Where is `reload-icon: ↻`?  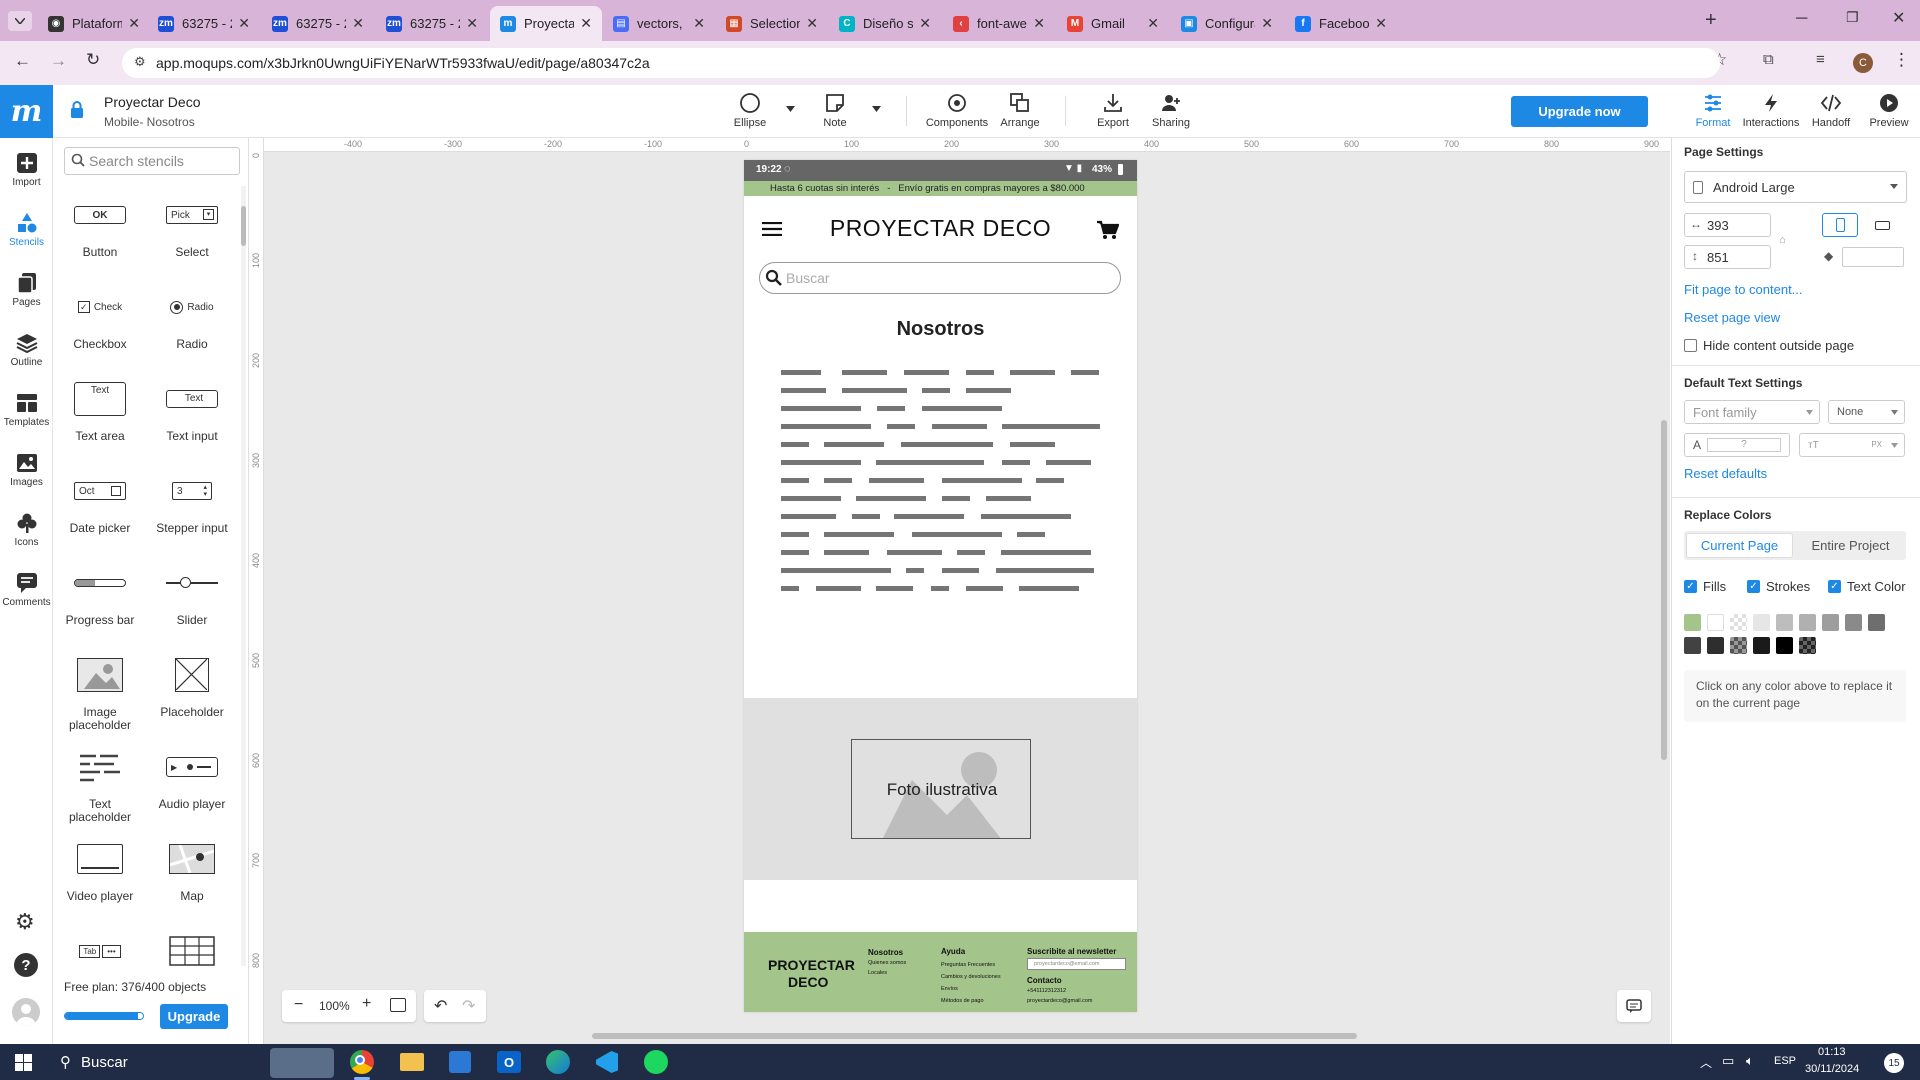
reload-icon: ↻ is located at coordinates (93, 60).